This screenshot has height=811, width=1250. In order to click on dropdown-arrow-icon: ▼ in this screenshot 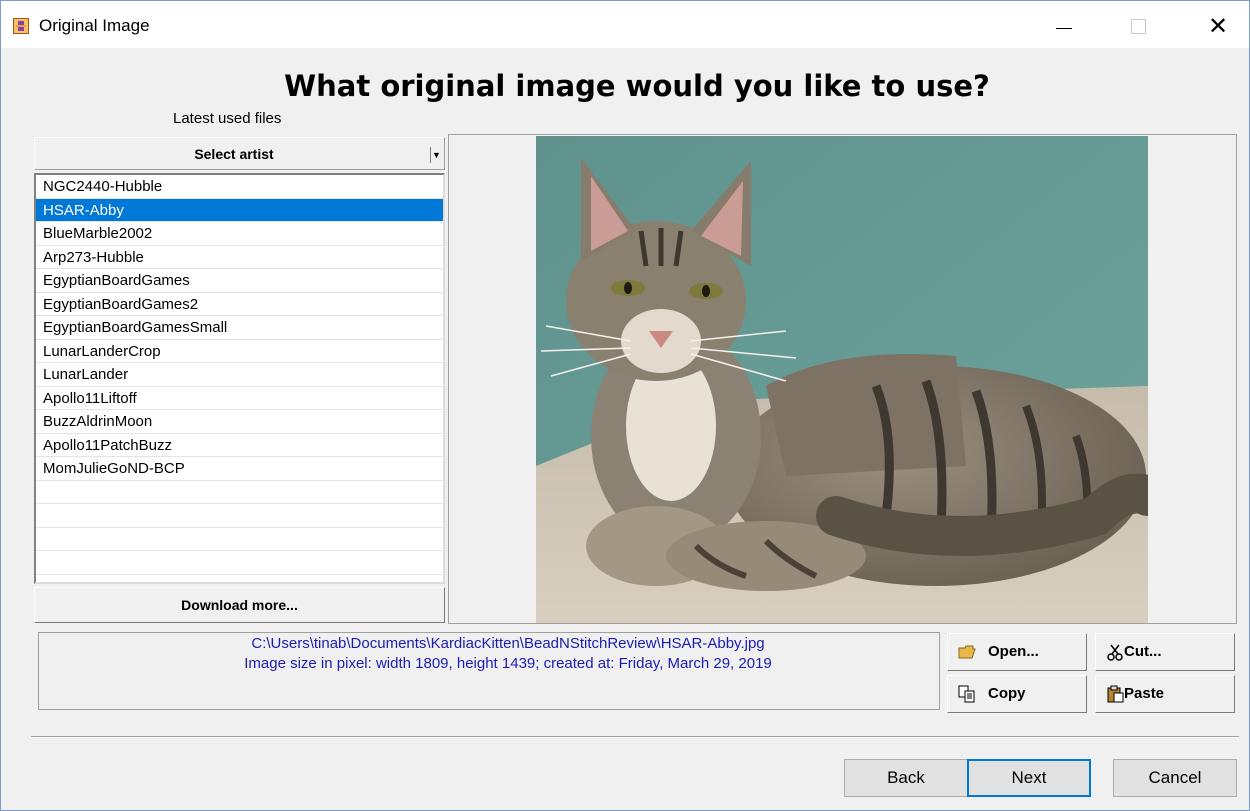, I will do `click(436, 155)`.